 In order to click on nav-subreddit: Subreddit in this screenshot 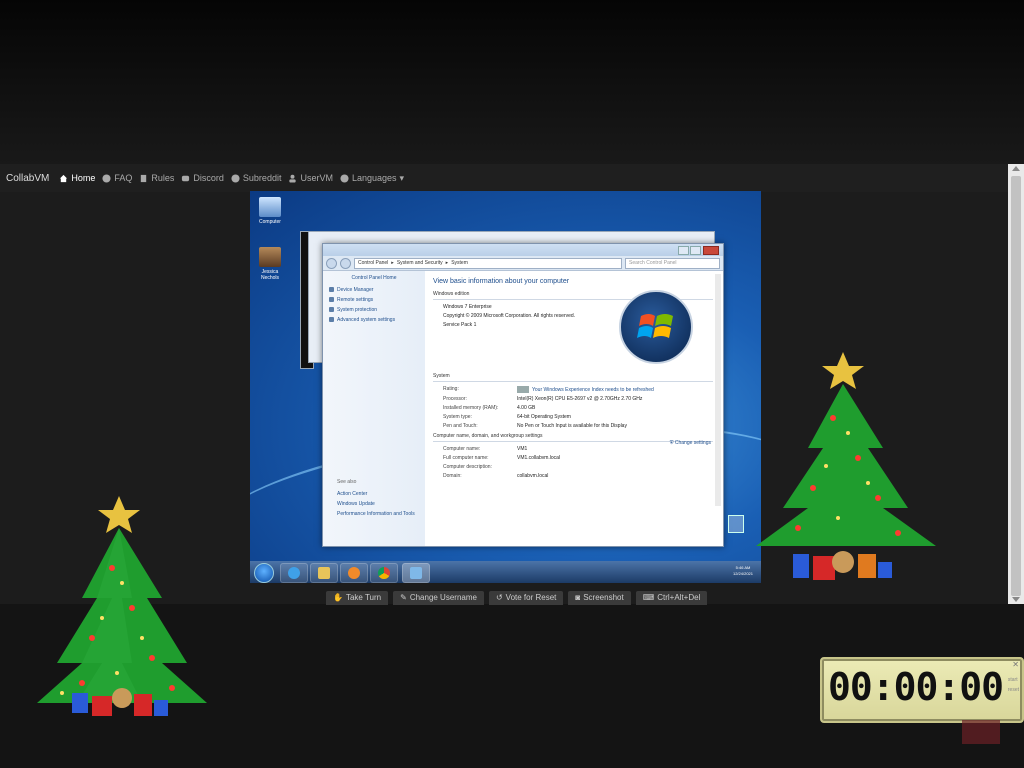, I will do `click(256, 178)`.